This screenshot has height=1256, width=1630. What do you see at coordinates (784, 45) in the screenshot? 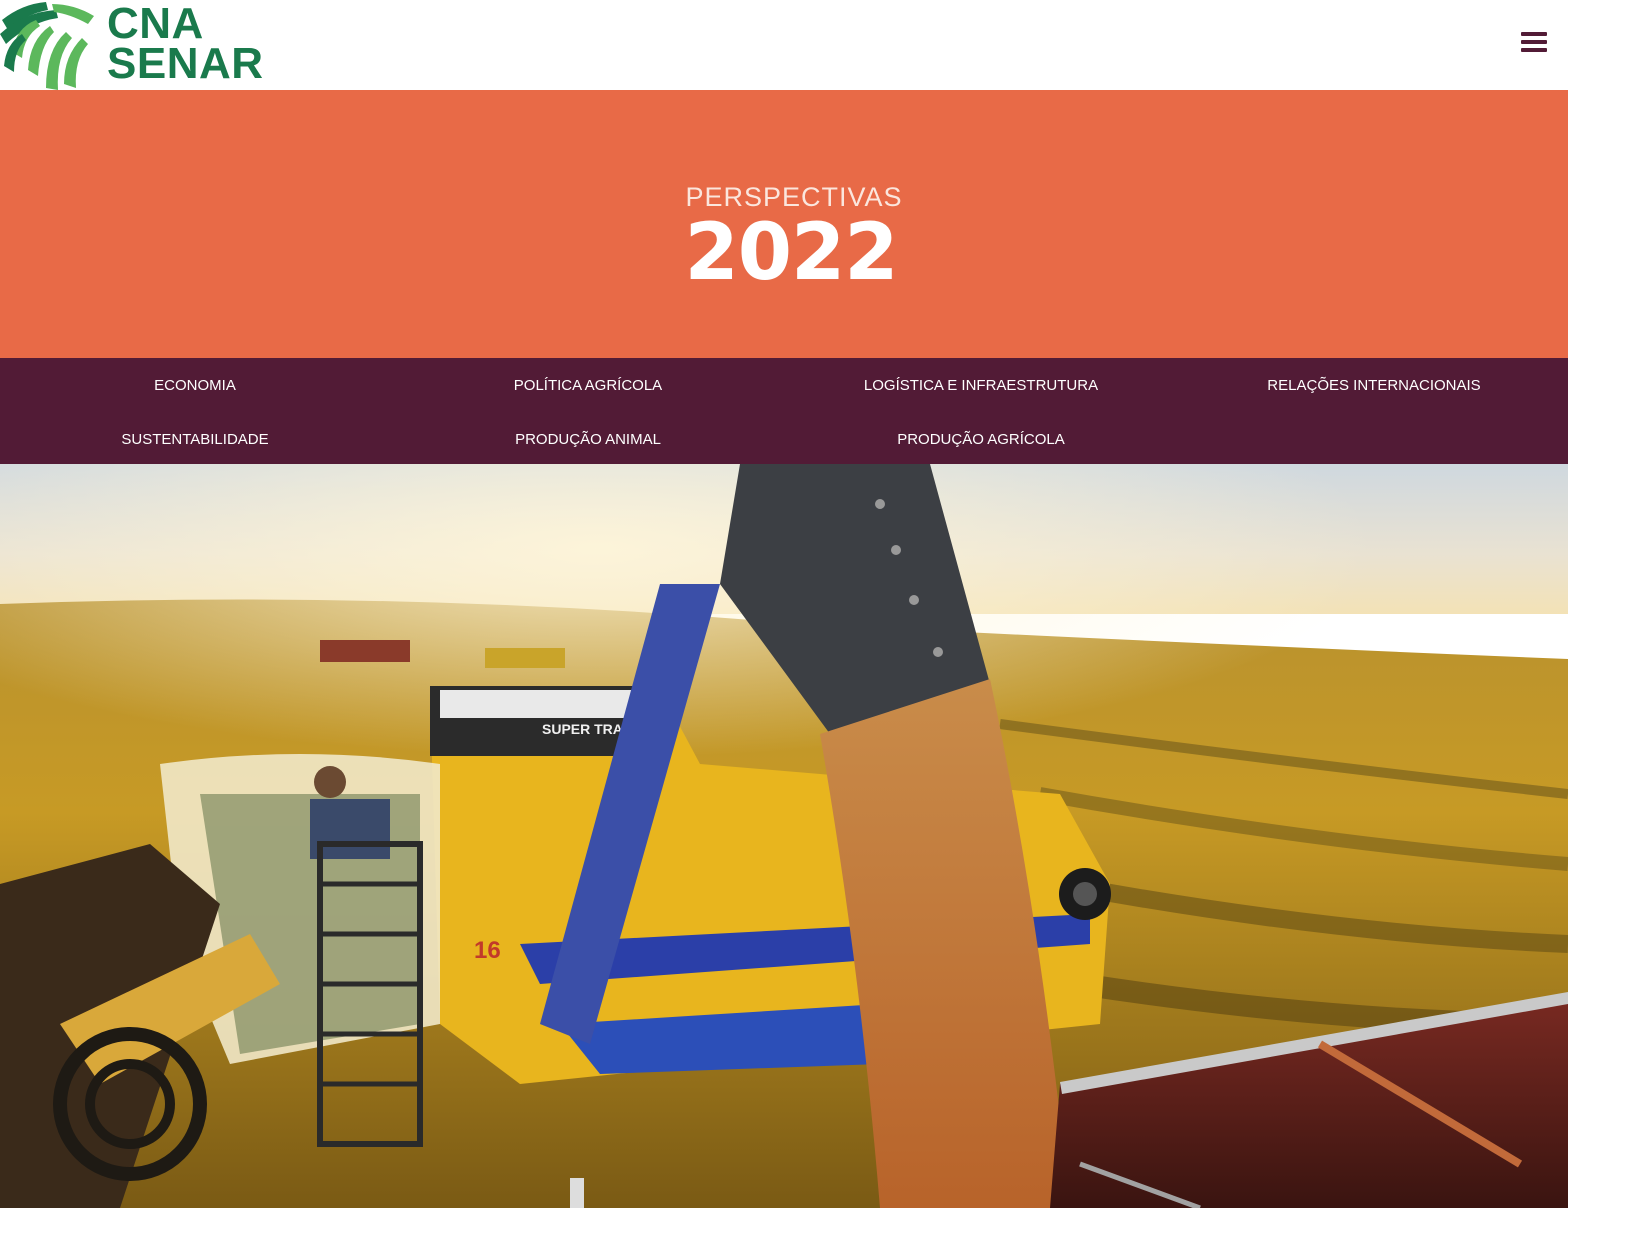
I see `site-header: CNA SENAR` at bounding box center [784, 45].